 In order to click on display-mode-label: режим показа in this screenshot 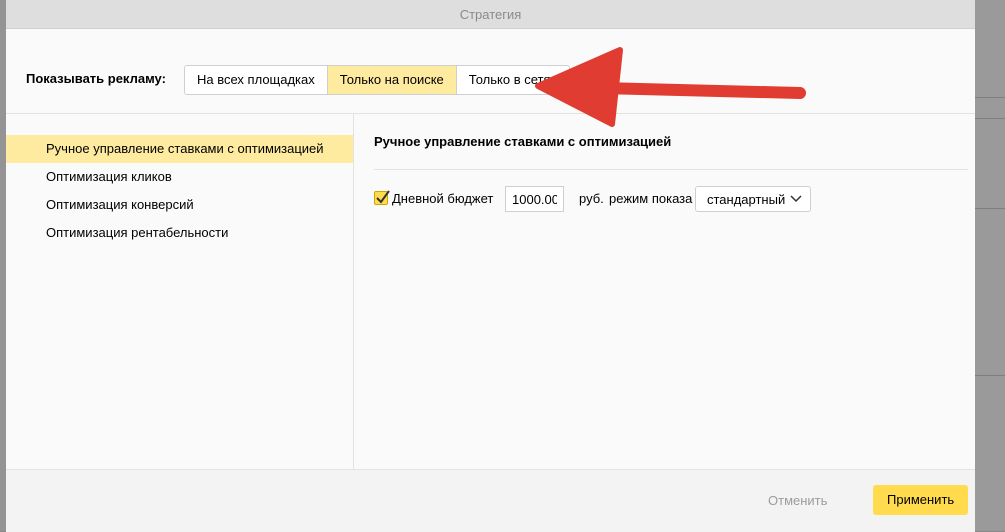, I will do `click(651, 198)`.